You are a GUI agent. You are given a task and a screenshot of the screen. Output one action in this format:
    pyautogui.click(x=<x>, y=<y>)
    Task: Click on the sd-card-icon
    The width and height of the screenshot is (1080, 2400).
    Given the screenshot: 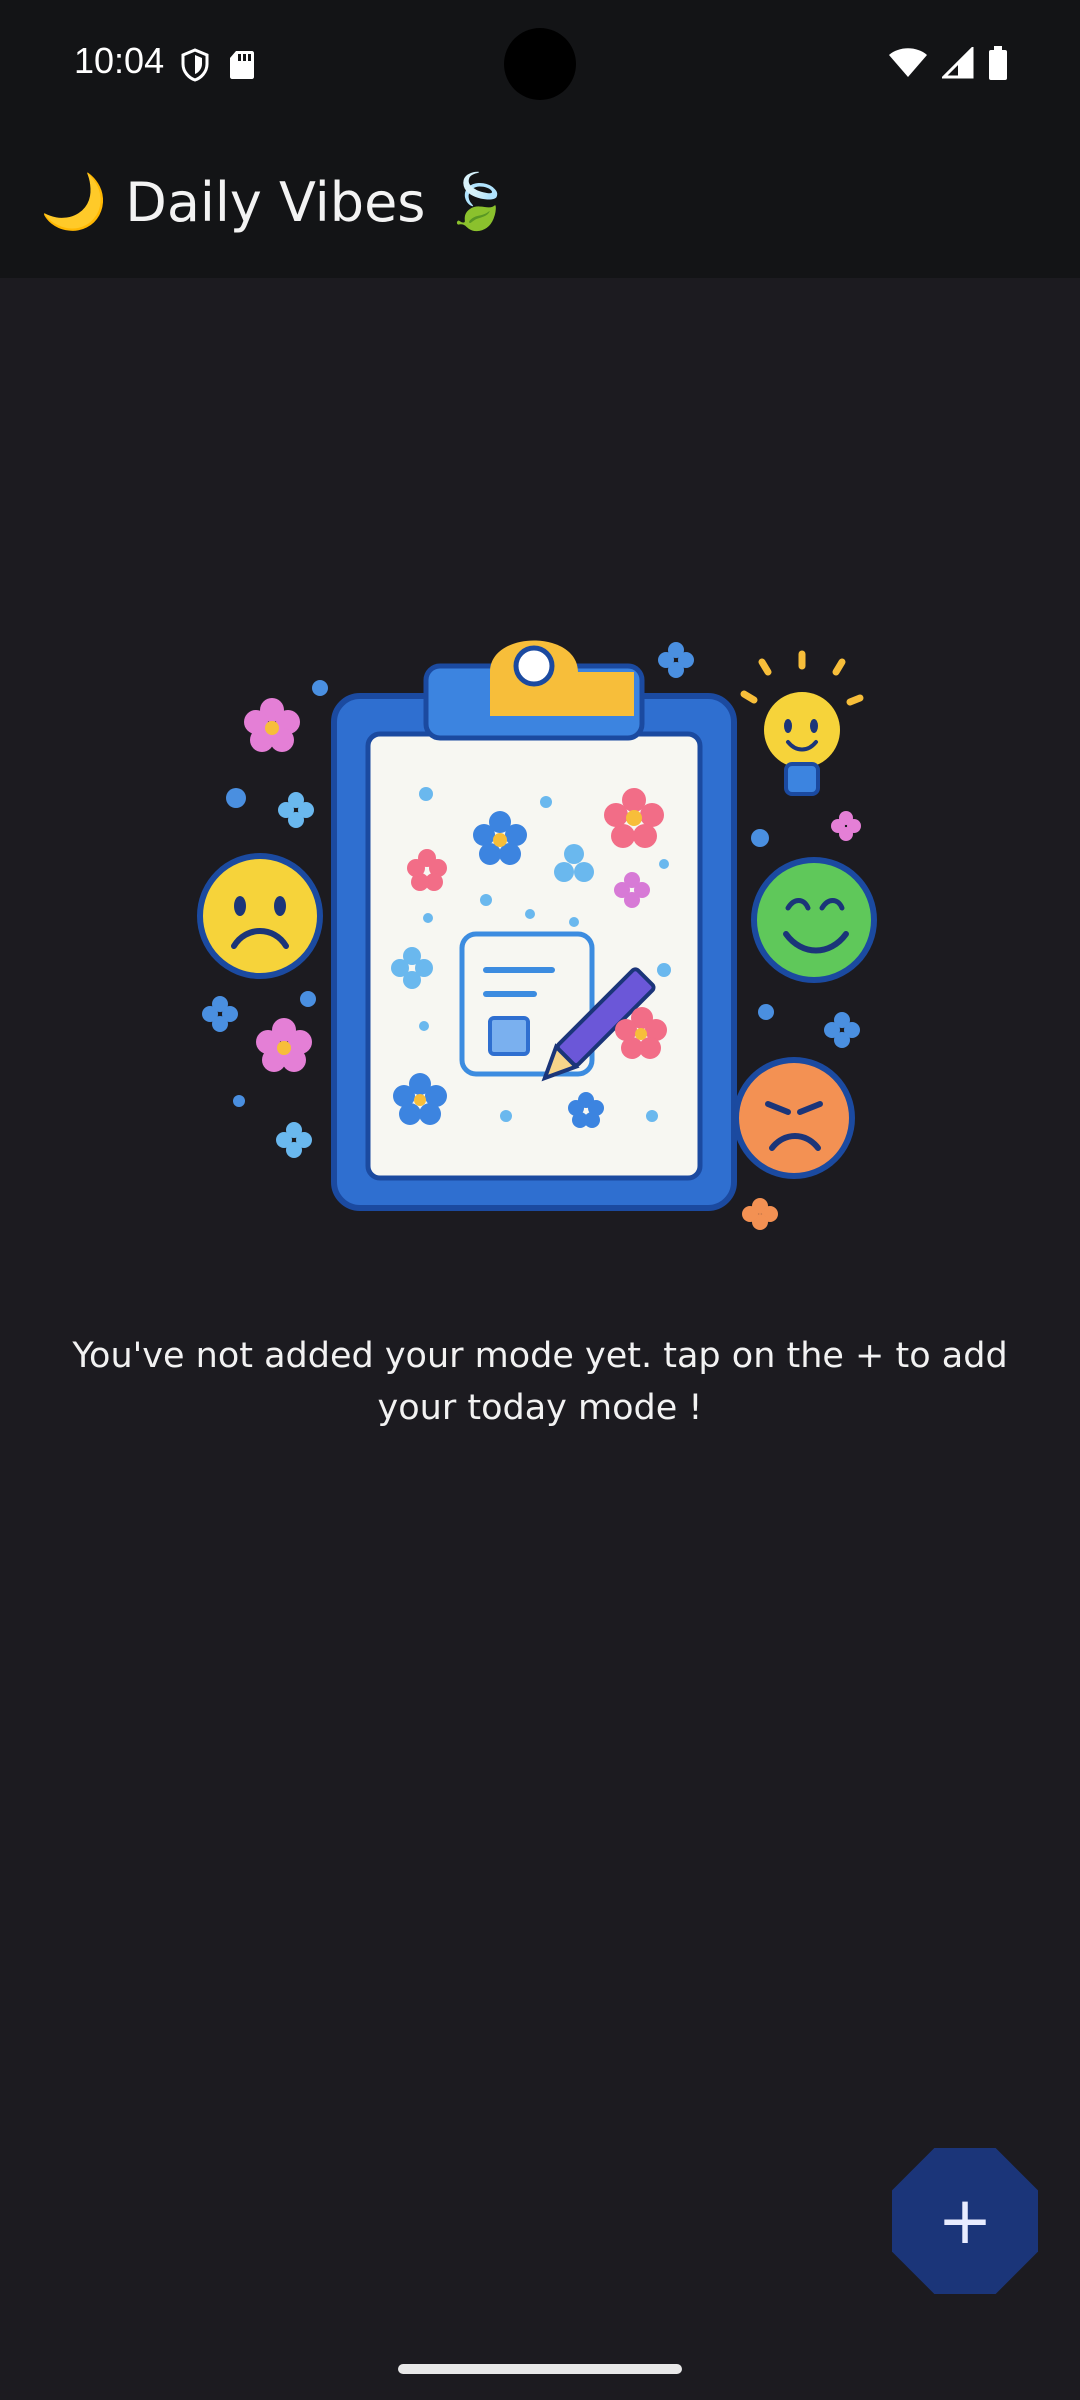 What is the action you would take?
    pyautogui.click(x=242, y=65)
    